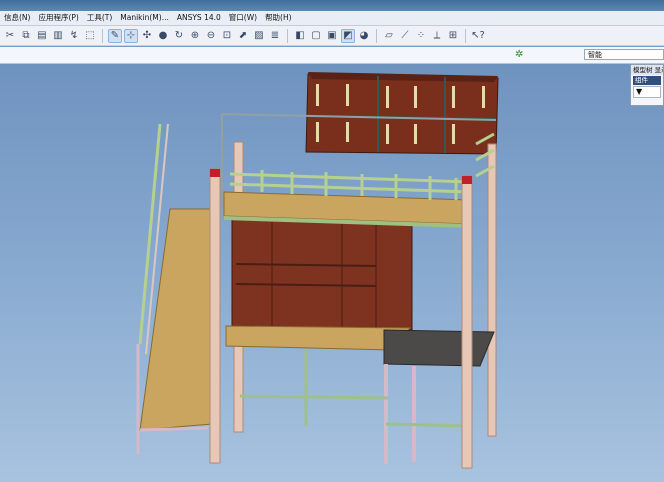 This screenshot has height=482, width=664. What do you see at coordinates (259, 36) in the screenshot?
I see `saved-view-icon: ▨` at bounding box center [259, 36].